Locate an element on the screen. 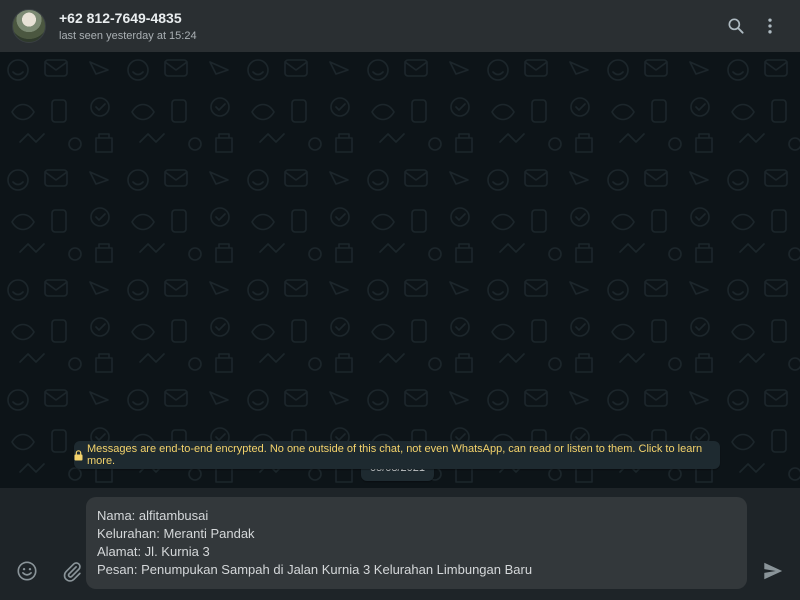 The height and width of the screenshot is (600, 800). header-actions is located at coordinates (753, 26).